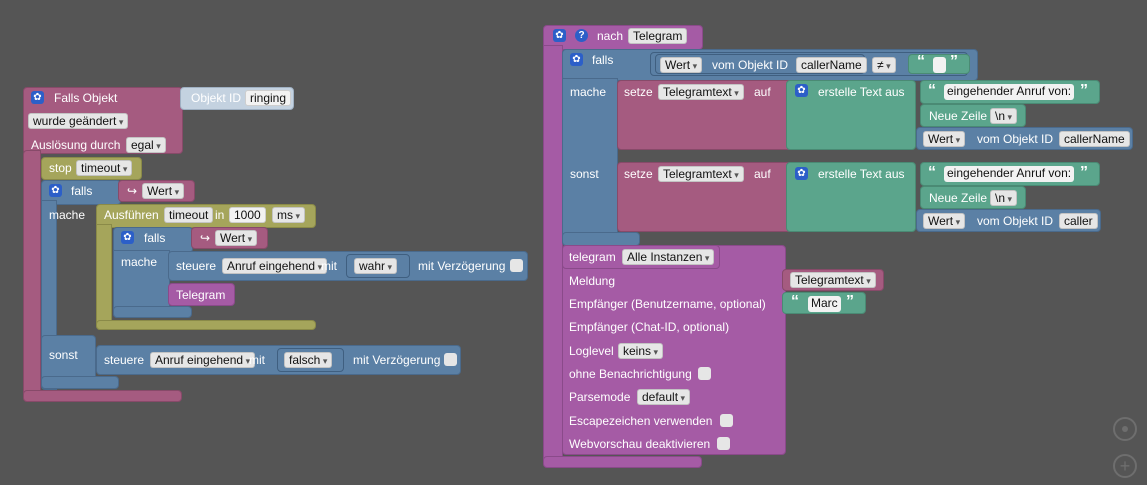 This screenshot has width=1147, height=485. Describe the element at coordinates (668, 257) in the screenshot. I see `telegram-instance-dropdown: Alle Instanzen` at that location.